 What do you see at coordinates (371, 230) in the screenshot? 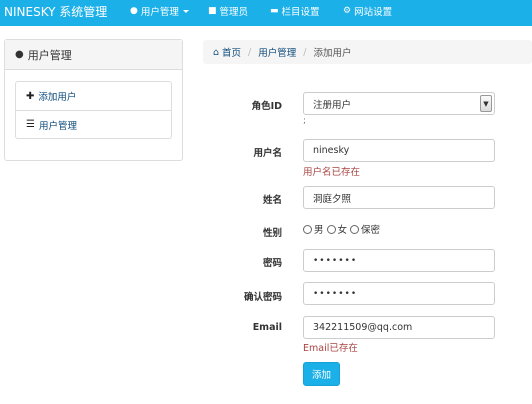
I see `gender-option-label: 保密` at bounding box center [371, 230].